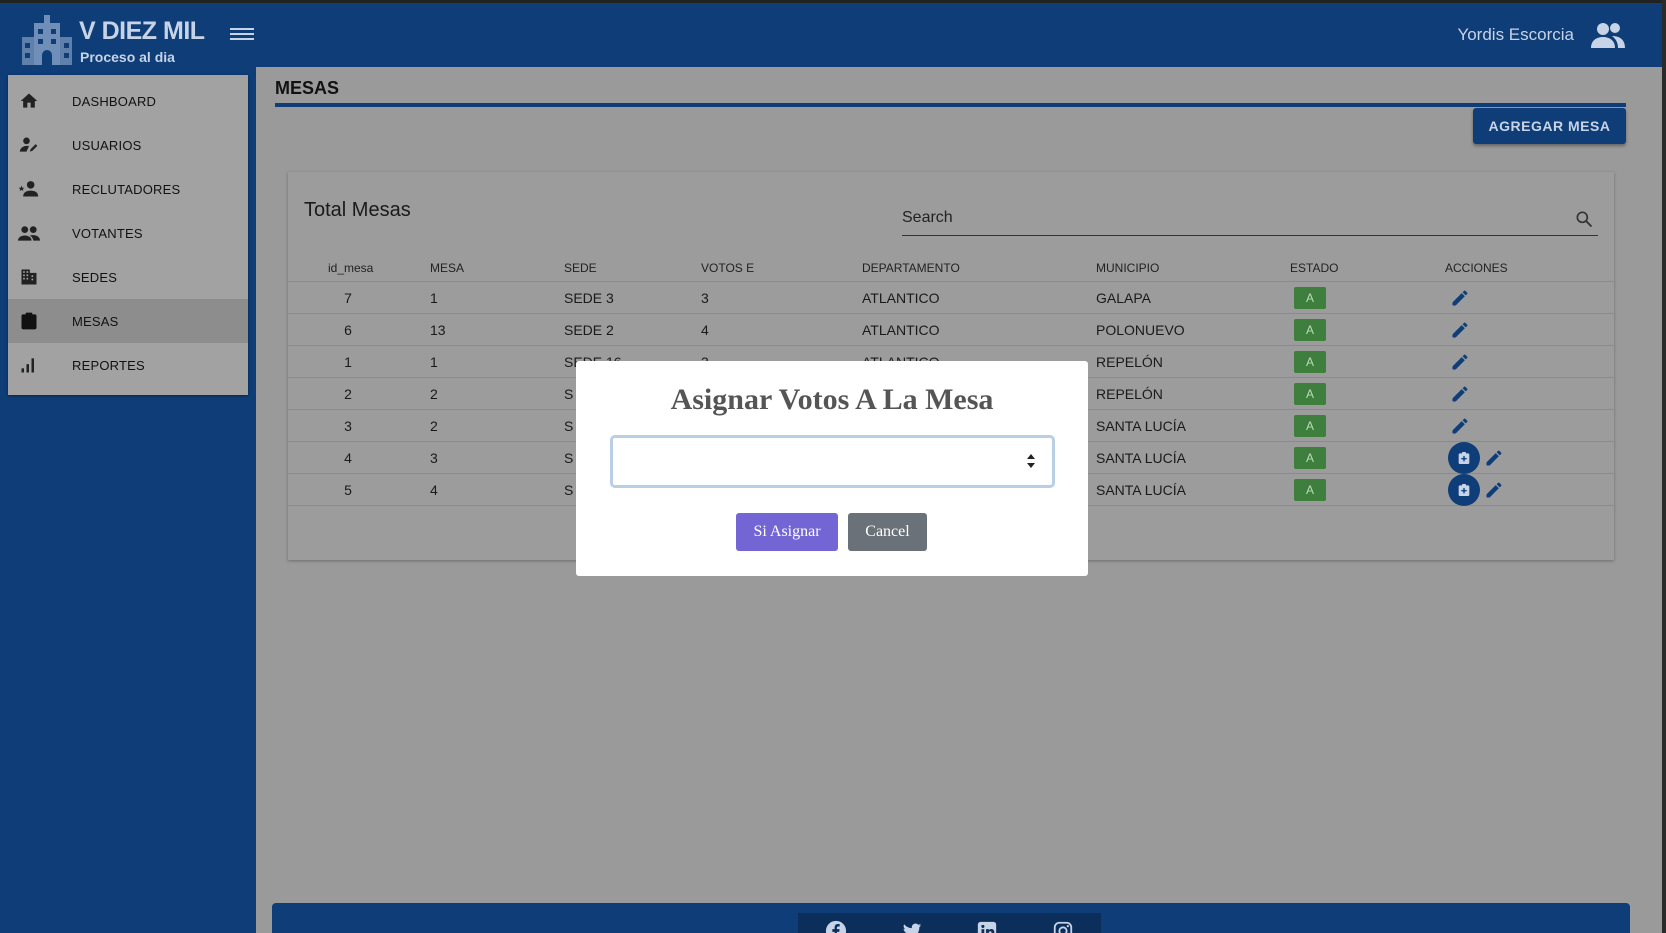 This screenshot has height=933, width=1666. I want to click on sidebar-item-usuarios: USUARIOS, so click(128, 145).